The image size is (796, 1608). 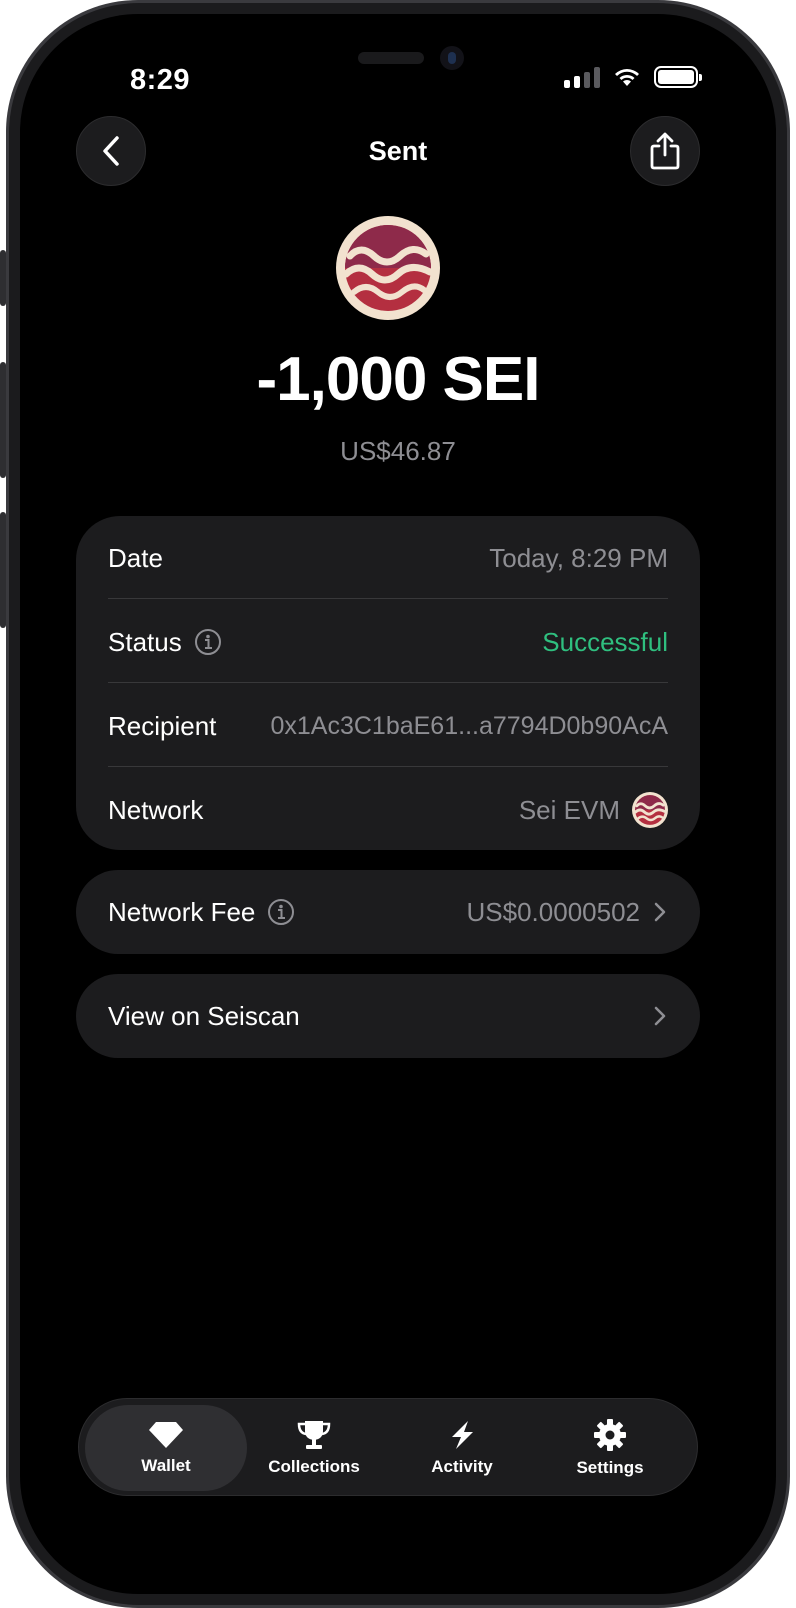 I want to click on tab-wallet-label: Wallet, so click(x=166, y=1465).